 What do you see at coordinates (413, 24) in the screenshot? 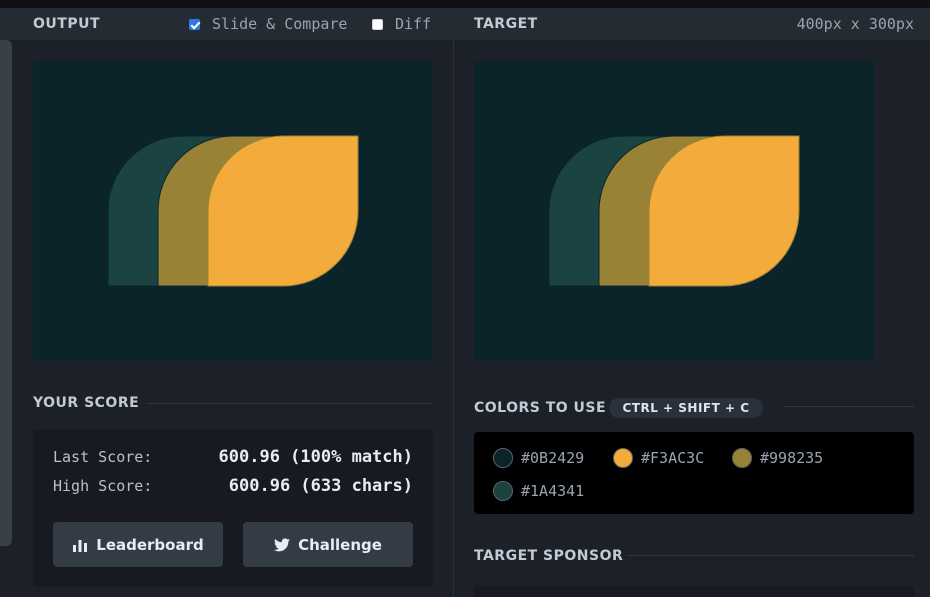
I see `diff-label: Diff` at bounding box center [413, 24].